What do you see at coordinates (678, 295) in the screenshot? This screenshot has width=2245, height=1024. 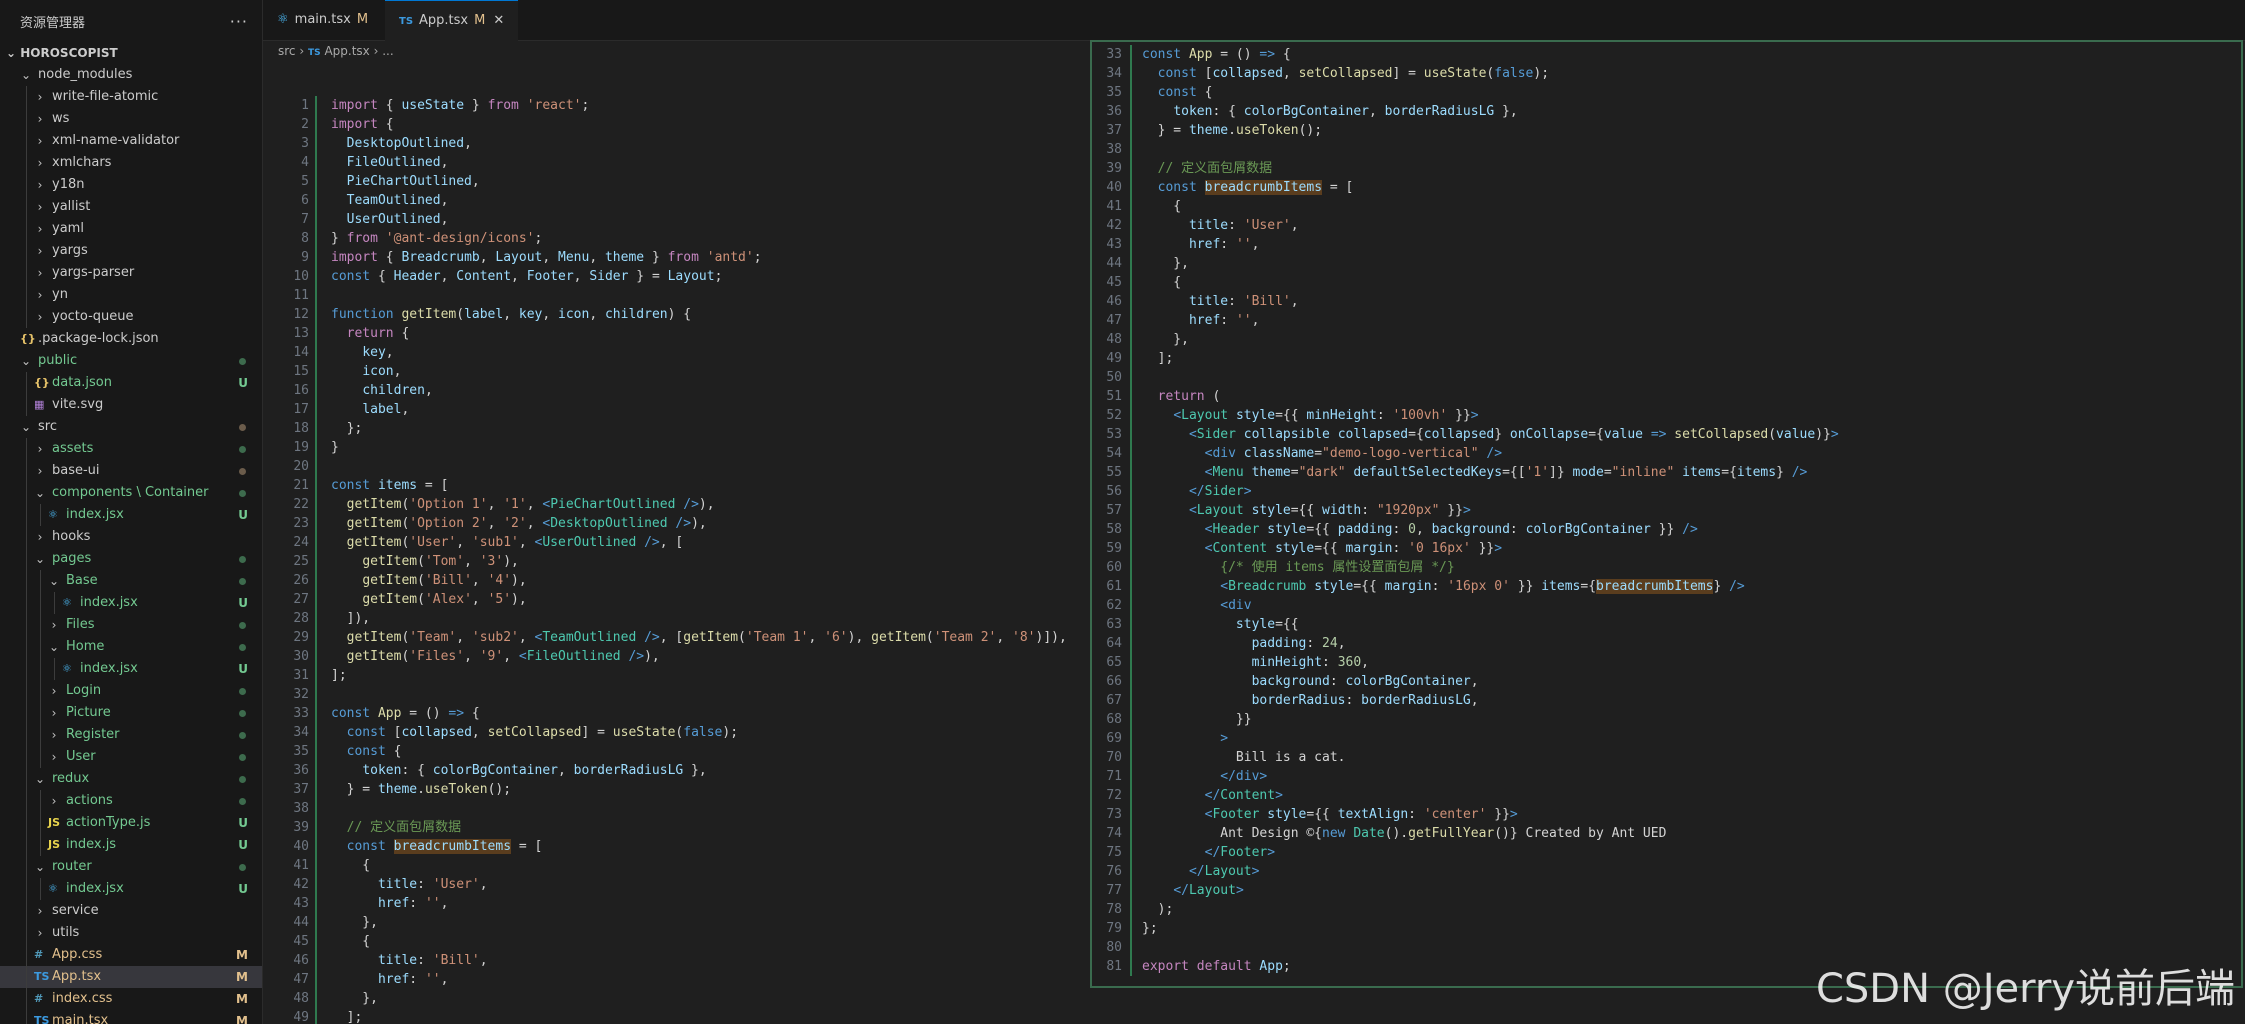 I see `code-line: 11` at bounding box center [678, 295].